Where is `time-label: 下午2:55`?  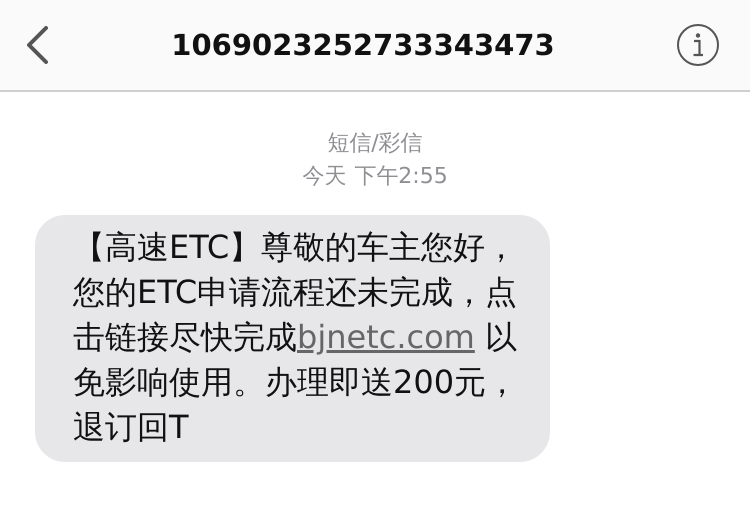 time-label: 下午2:55 is located at coordinates (401, 177).